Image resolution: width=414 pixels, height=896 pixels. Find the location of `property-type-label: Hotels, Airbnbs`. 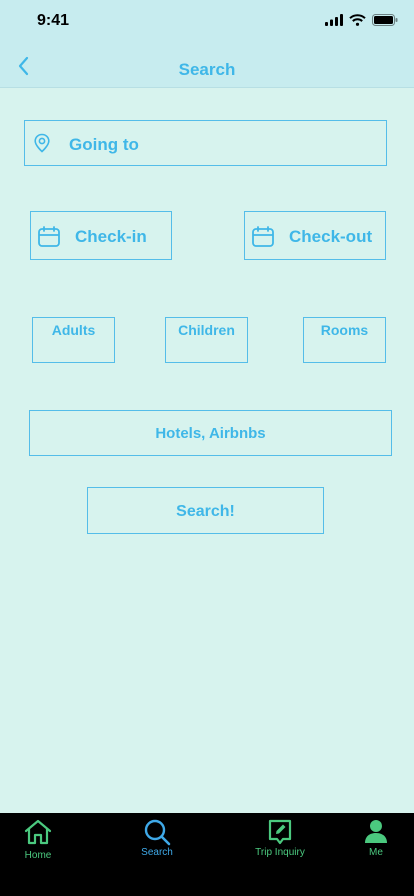

property-type-label: Hotels, Airbnbs is located at coordinates (210, 433).